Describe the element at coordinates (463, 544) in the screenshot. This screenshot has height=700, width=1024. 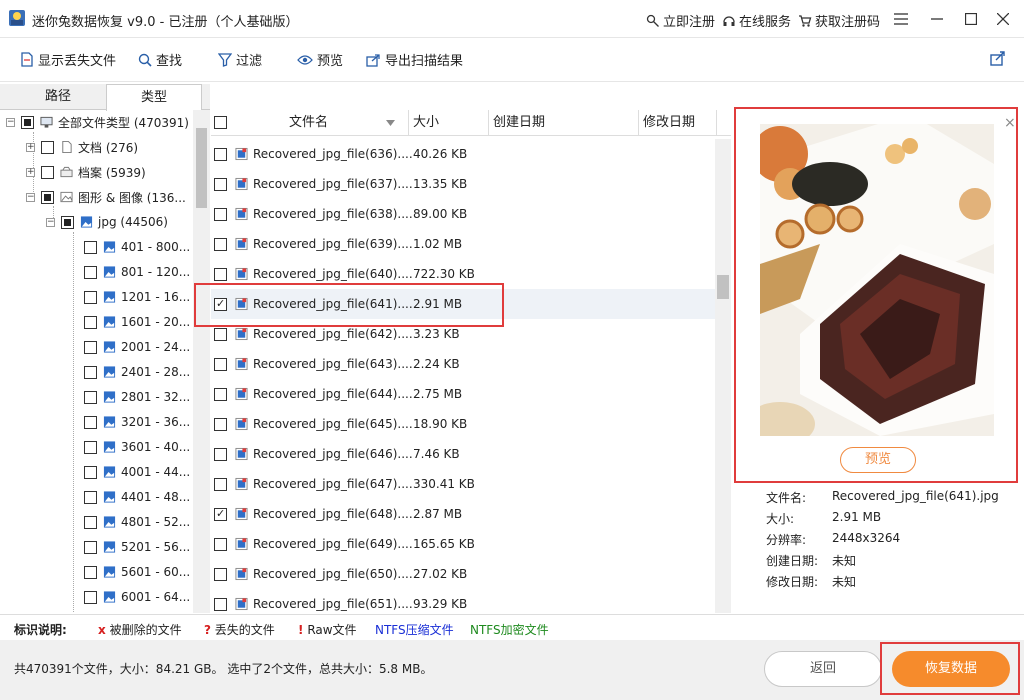
I see `file-row: Recovered_jpg_file(649).... 165.65 KB` at that location.